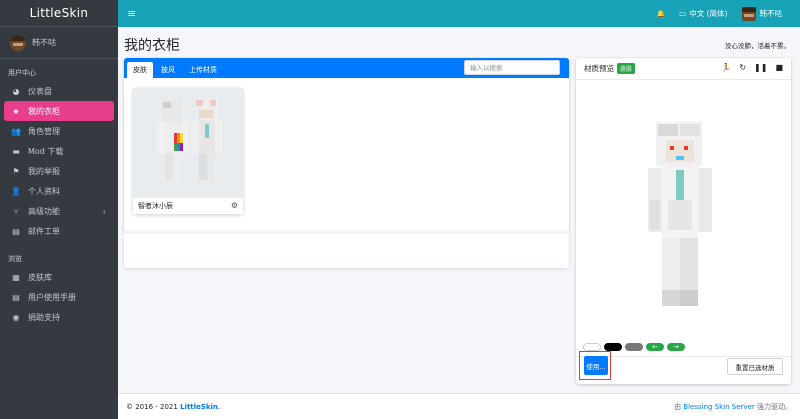 Image resolution: width=800 pixels, height=419 pixels. I want to click on sidebar-item-label: 皮肤库, so click(40, 277).